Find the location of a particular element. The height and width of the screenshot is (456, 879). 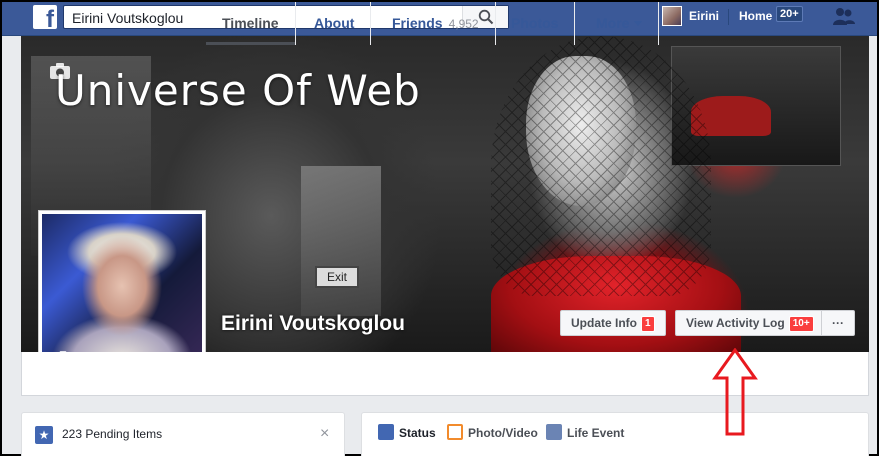

chevron-down-icon is located at coordinates (638, 23).